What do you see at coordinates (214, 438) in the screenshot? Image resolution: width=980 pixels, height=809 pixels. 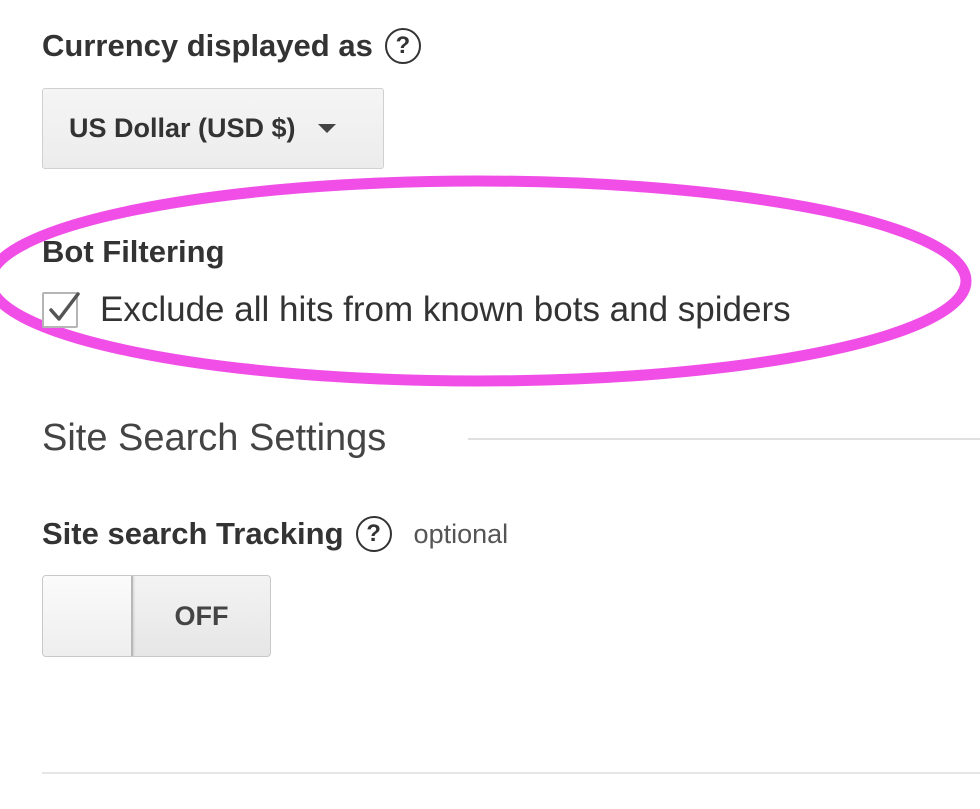 I see `site-search-settings-heading: Site Search Settings` at bounding box center [214, 438].